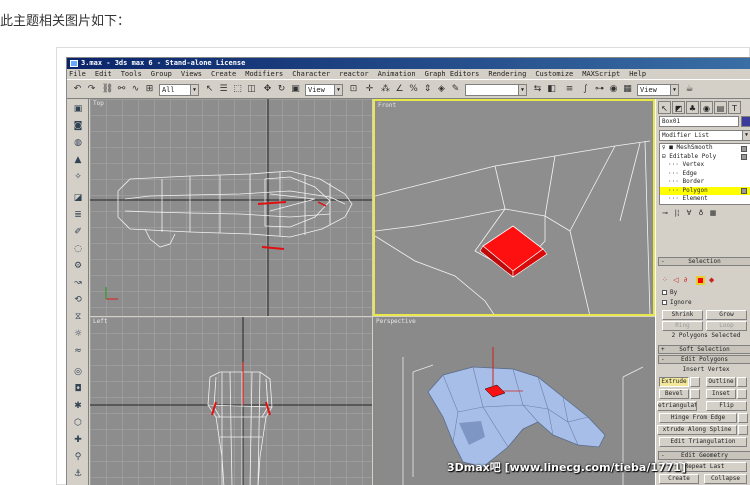  I want to click on reference-coordinate-dropdown: View ▼, so click(324, 90).